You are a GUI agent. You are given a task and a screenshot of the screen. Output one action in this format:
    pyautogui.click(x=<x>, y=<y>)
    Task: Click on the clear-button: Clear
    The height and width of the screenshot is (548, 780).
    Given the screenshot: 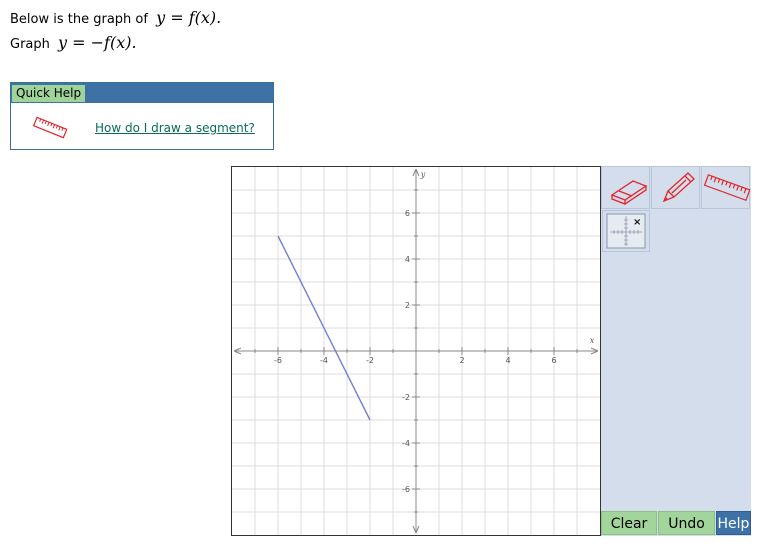 What is the action you would take?
    pyautogui.click(x=629, y=523)
    